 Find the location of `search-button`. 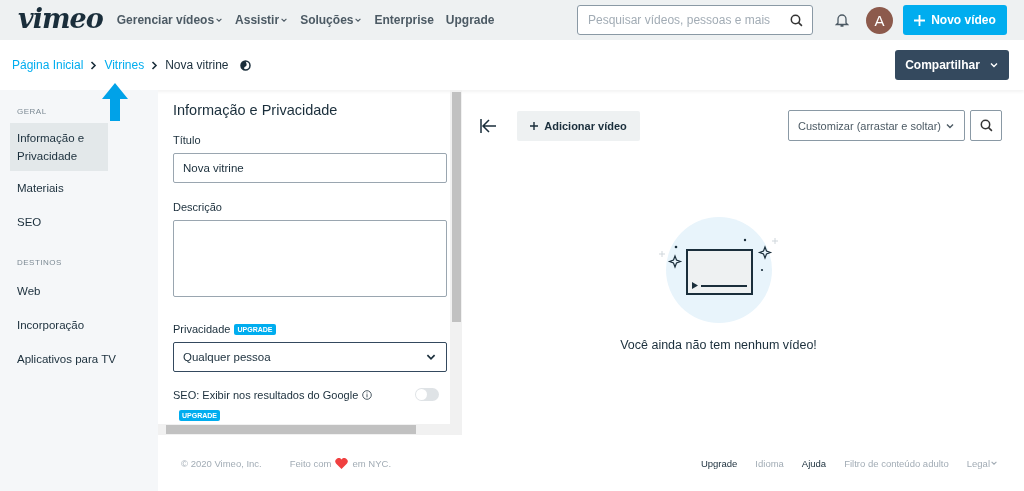

search-button is located at coordinates (986, 125).